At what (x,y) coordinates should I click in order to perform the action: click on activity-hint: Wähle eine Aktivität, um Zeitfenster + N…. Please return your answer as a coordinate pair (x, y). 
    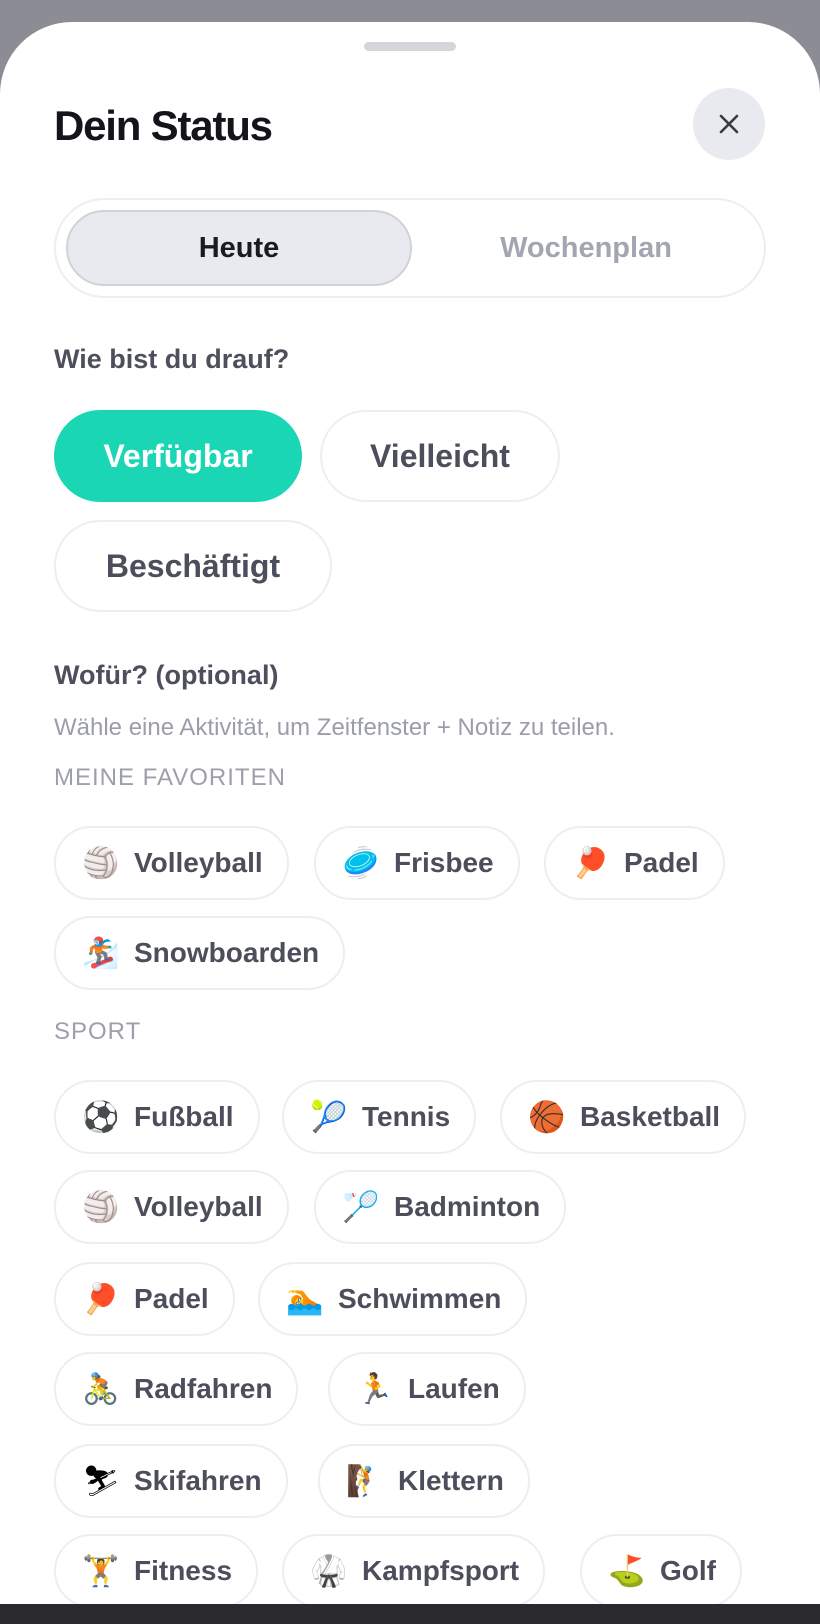
    Looking at the image, I should click on (334, 727).